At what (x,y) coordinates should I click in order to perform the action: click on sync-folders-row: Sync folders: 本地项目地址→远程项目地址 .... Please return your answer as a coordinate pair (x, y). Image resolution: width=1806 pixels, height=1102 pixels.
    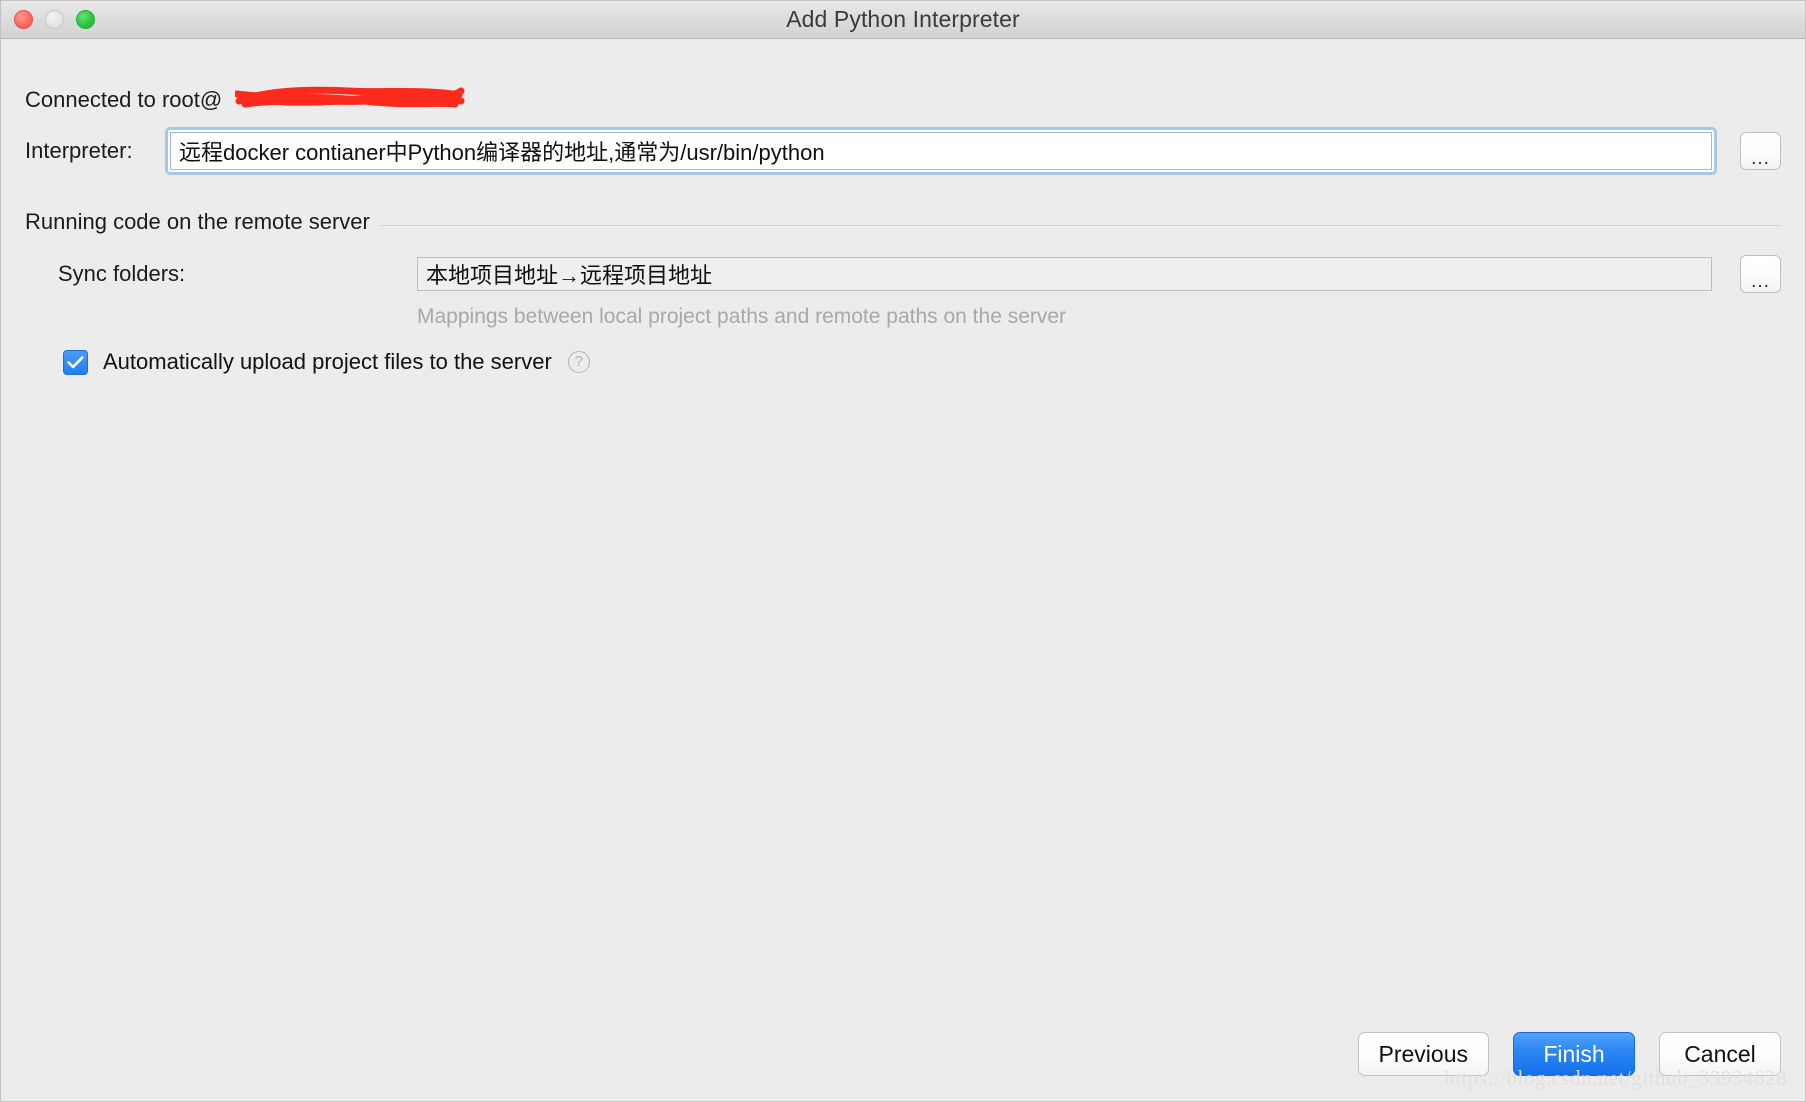
    Looking at the image, I should click on (903, 274).